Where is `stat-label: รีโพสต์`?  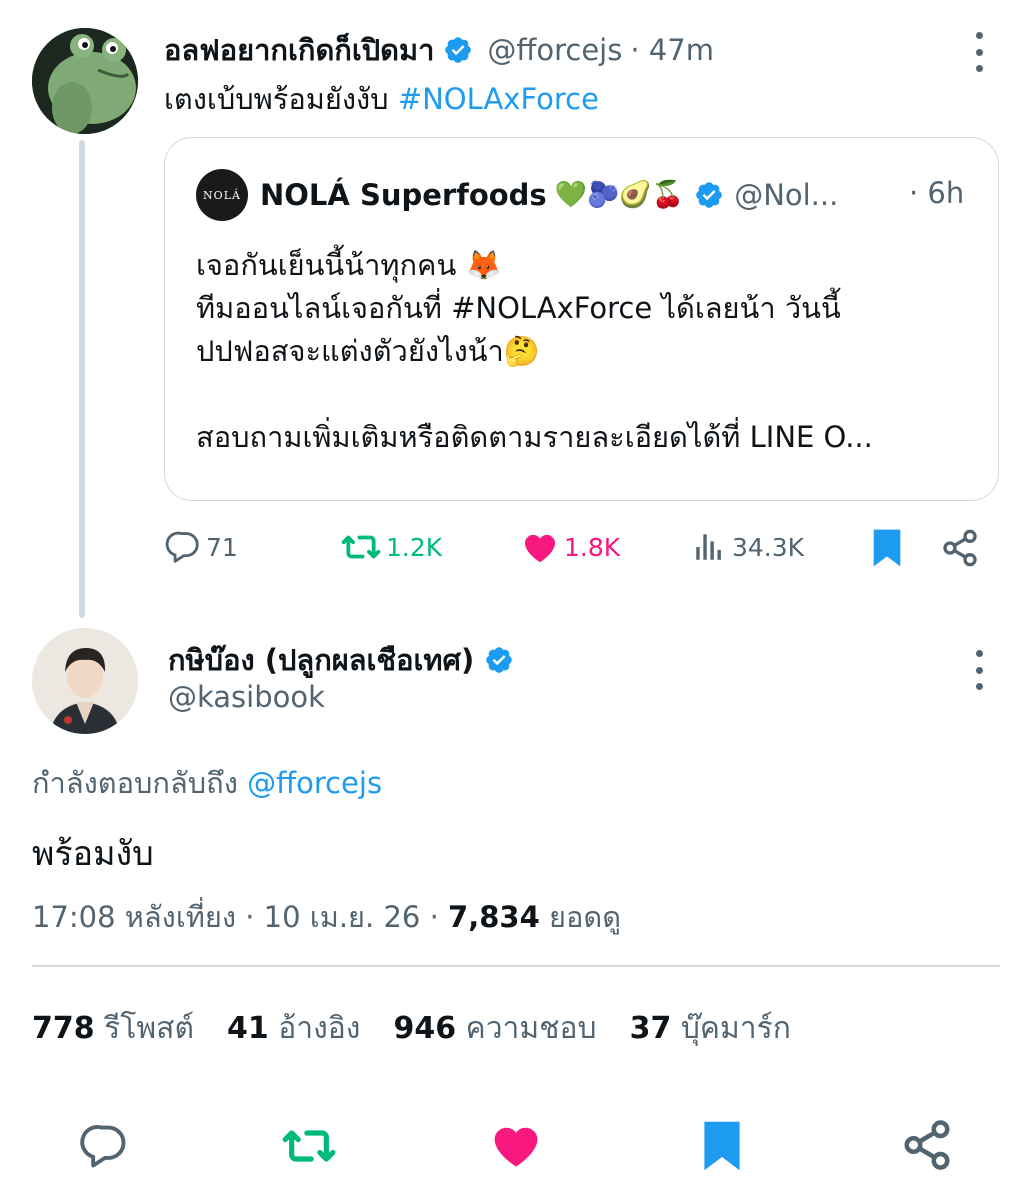
stat-label: รีโพสต์ is located at coordinates (149, 1028).